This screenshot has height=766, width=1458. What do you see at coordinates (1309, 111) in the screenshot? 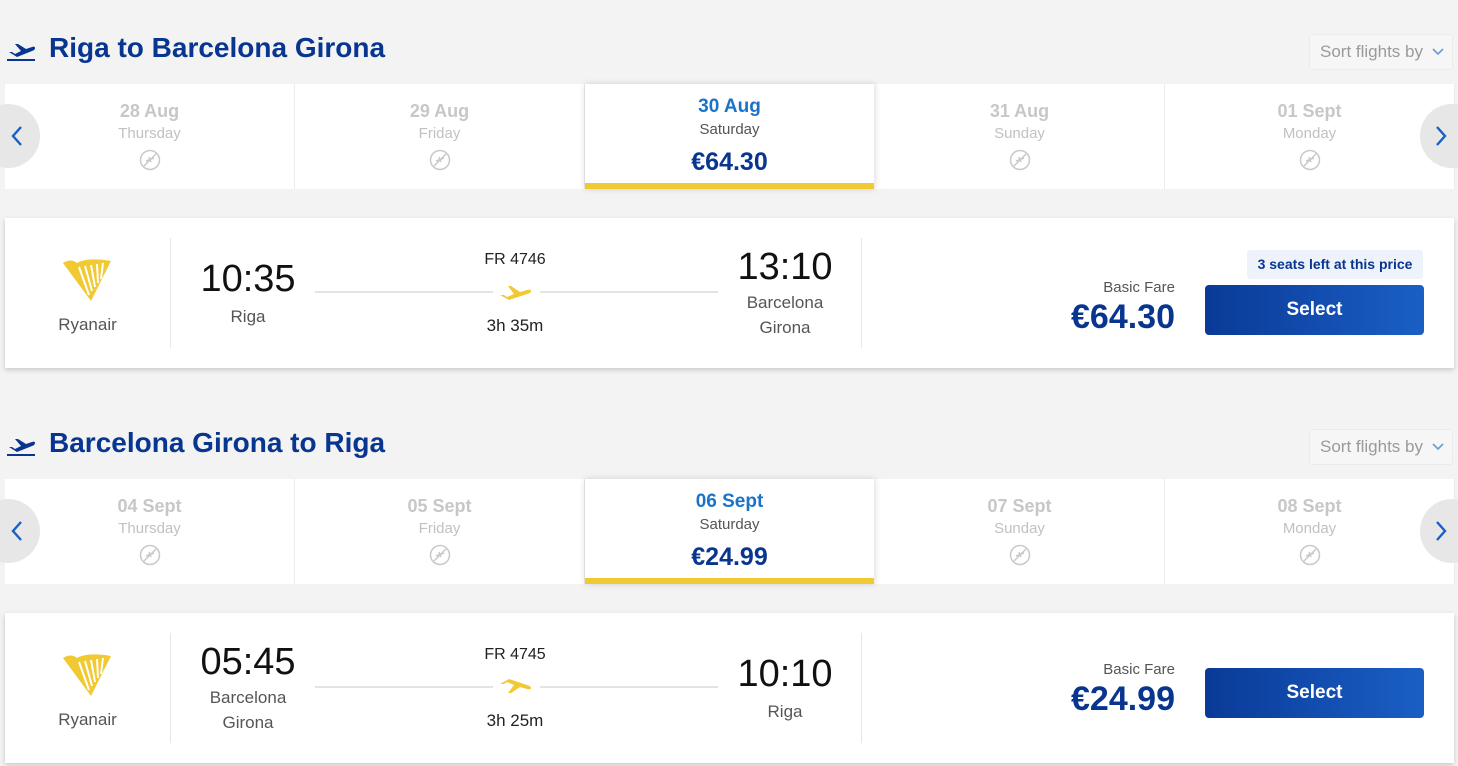
I see `date-label: 01 Sept` at bounding box center [1309, 111].